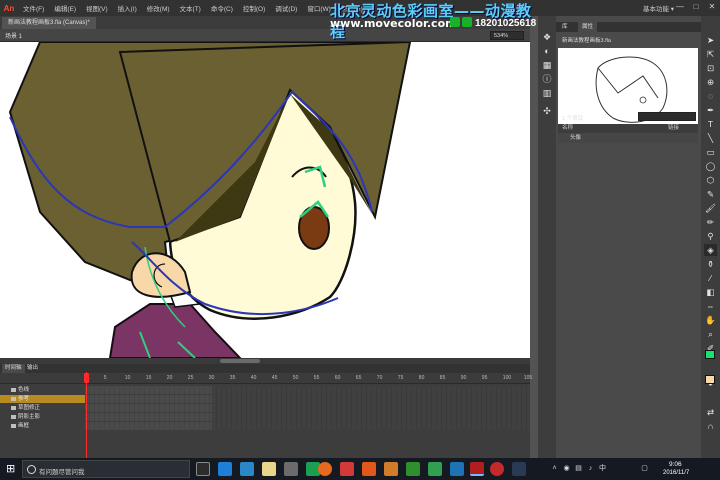  Describe the element at coordinates (710, 306) in the screenshot. I see `width-tool-icon: ⇔` at that location.